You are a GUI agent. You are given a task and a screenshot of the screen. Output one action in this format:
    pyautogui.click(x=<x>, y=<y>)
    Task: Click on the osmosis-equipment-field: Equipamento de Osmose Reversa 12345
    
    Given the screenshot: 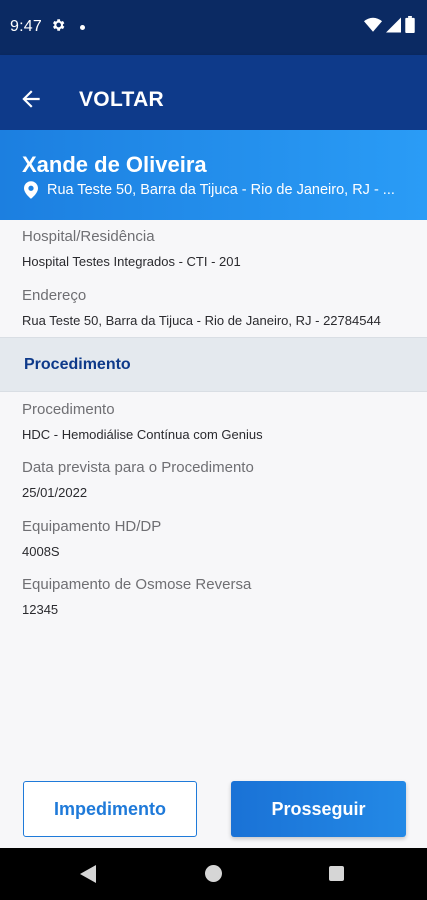 What is the action you would take?
    pyautogui.click(x=136, y=596)
    